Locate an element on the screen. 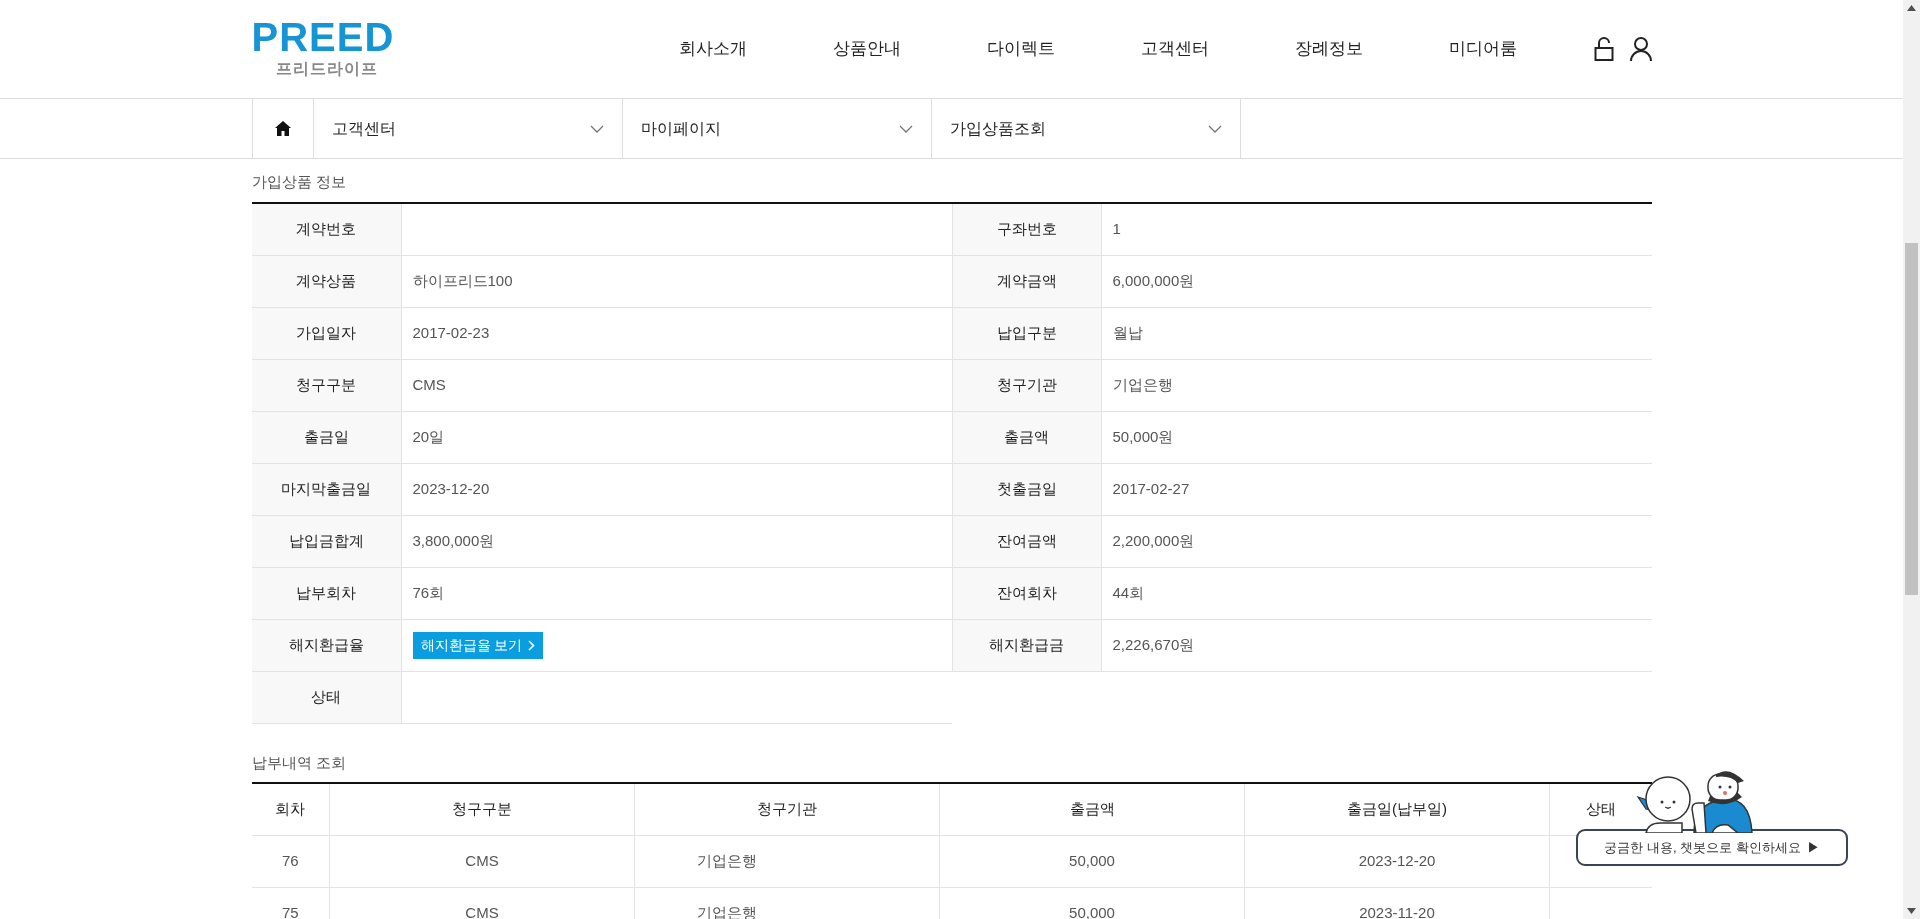 This screenshot has height=919, width=1920. field-label: 해지환급금 is located at coordinates (1026, 645).